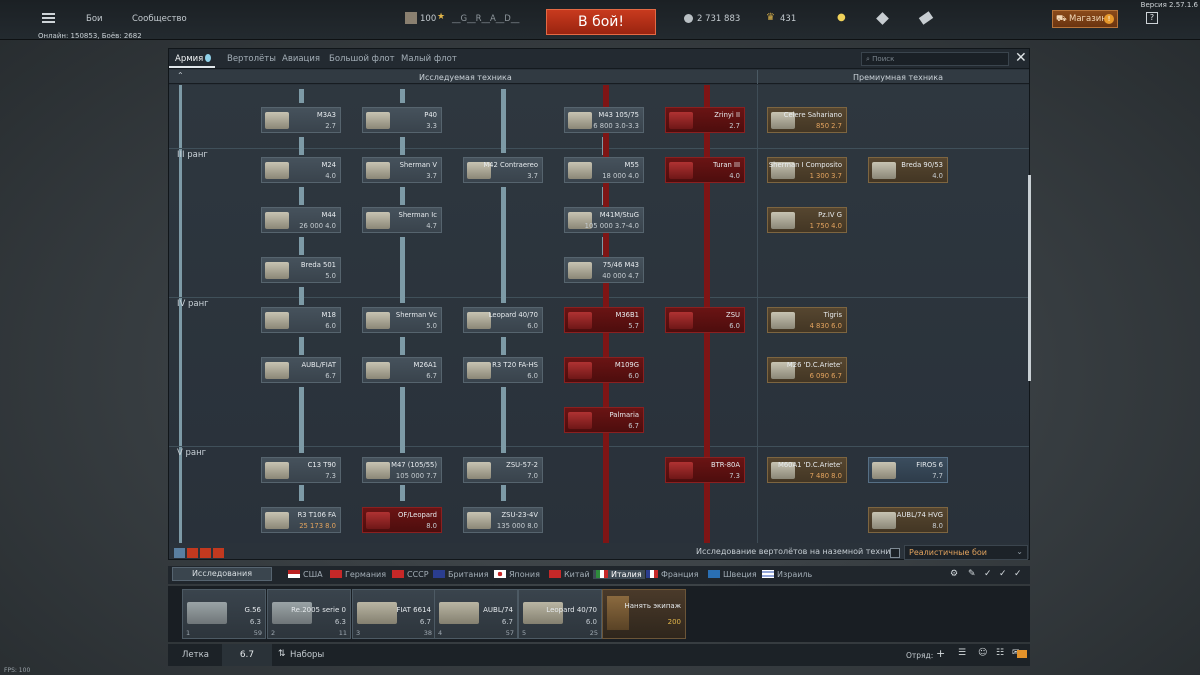  Describe the element at coordinates (972, 574) in the screenshot. I see `wrench-icon: ✎` at that location.